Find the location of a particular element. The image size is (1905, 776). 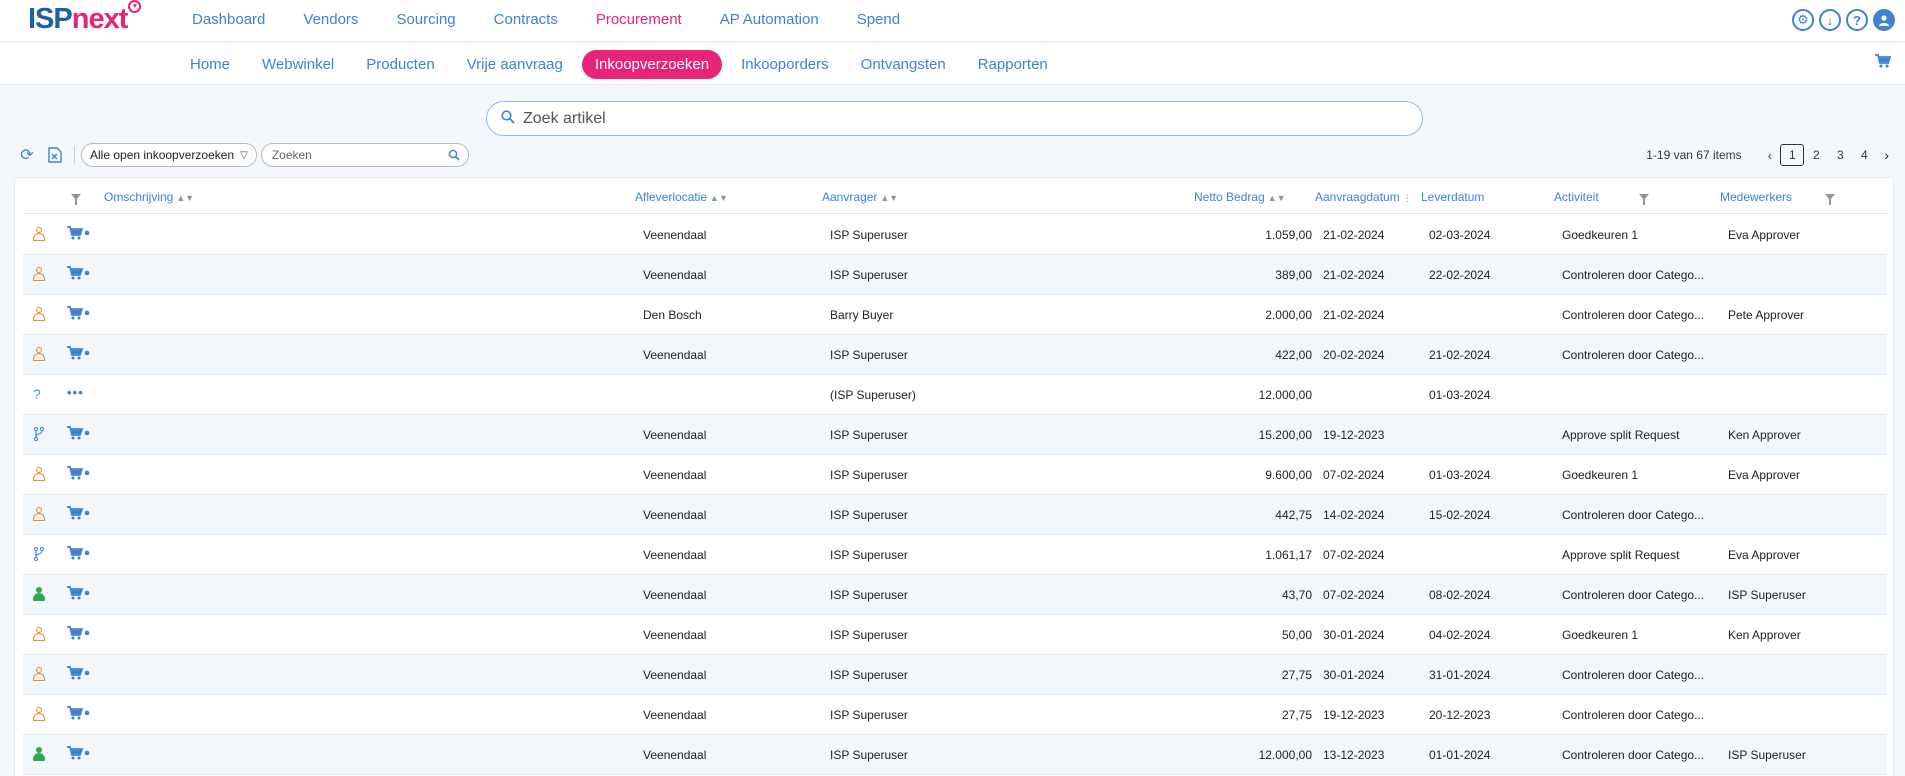

status-cell is located at coordinates (41, 555).